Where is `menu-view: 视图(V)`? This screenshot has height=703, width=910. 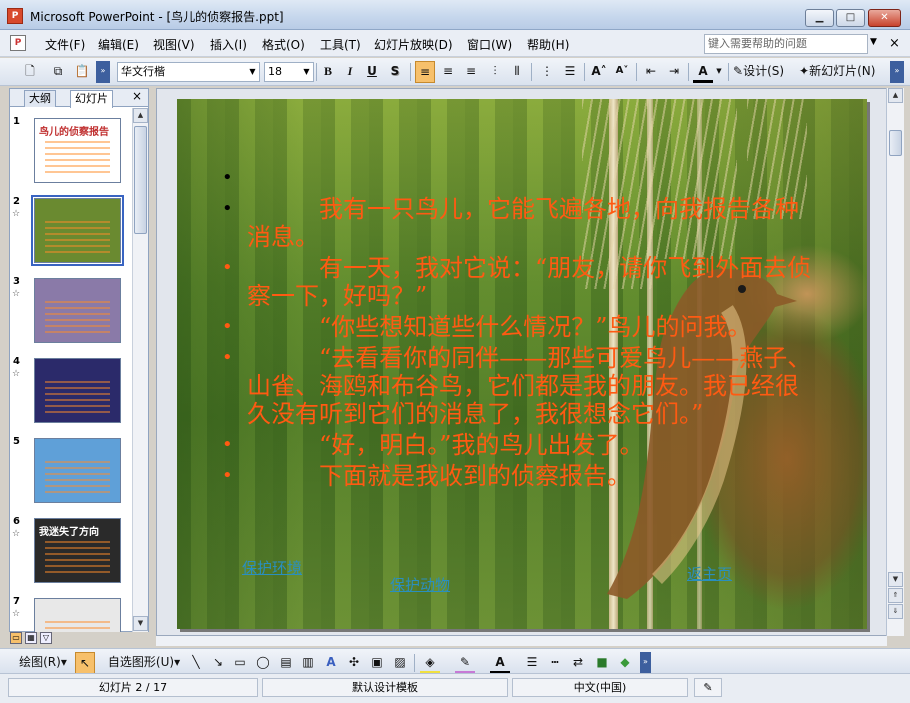
menu-view: 视图(V) is located at coordinates (174, 44).